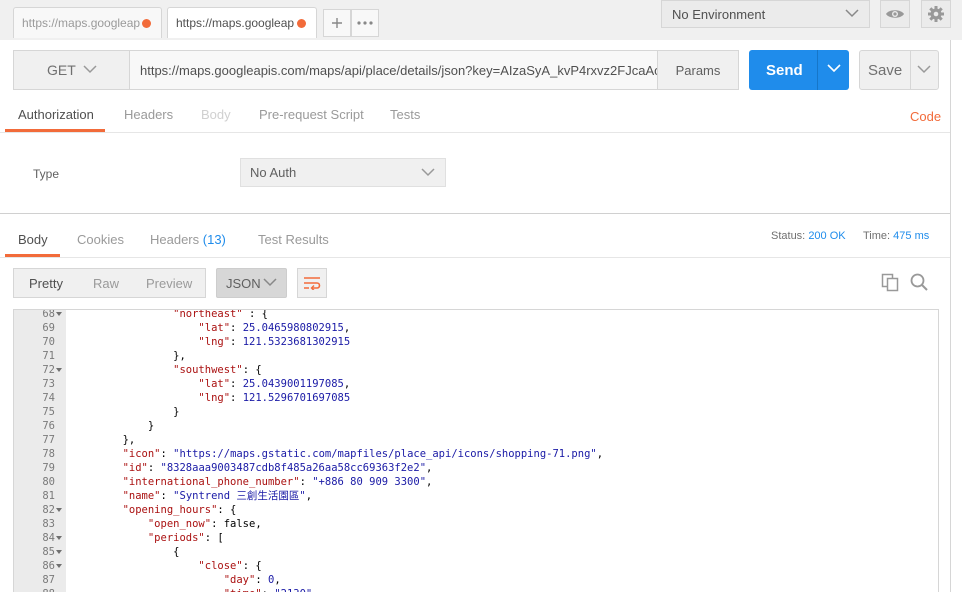  Describe the element at coordinates (293, 239) in the screenshot. I see `response-tab-test-results: Test Results` at that location.